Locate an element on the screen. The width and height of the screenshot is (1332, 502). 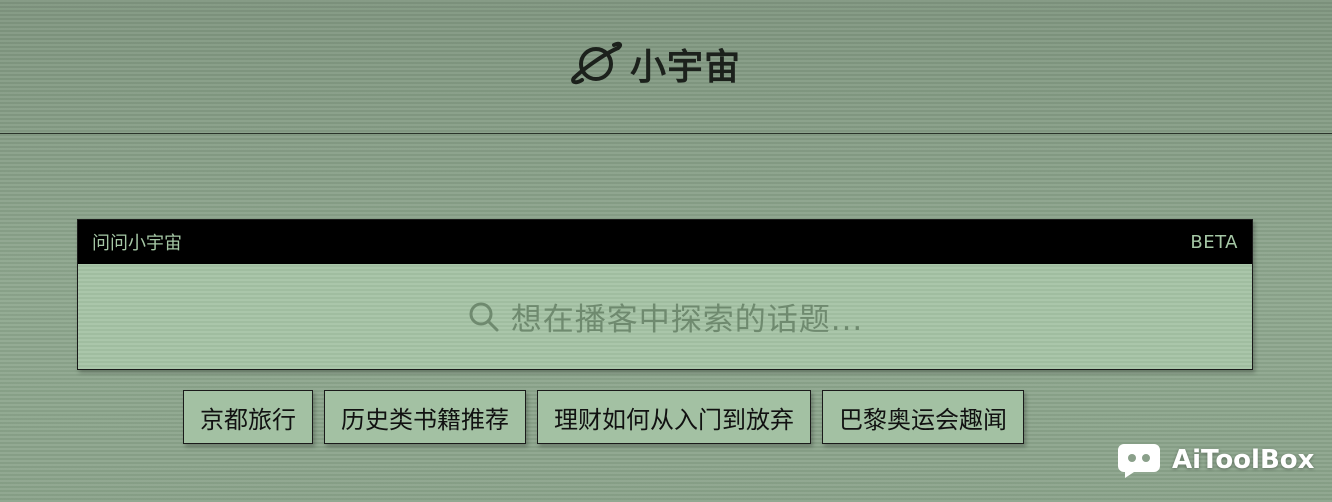
search-icon is located at coordinates (484, 317).